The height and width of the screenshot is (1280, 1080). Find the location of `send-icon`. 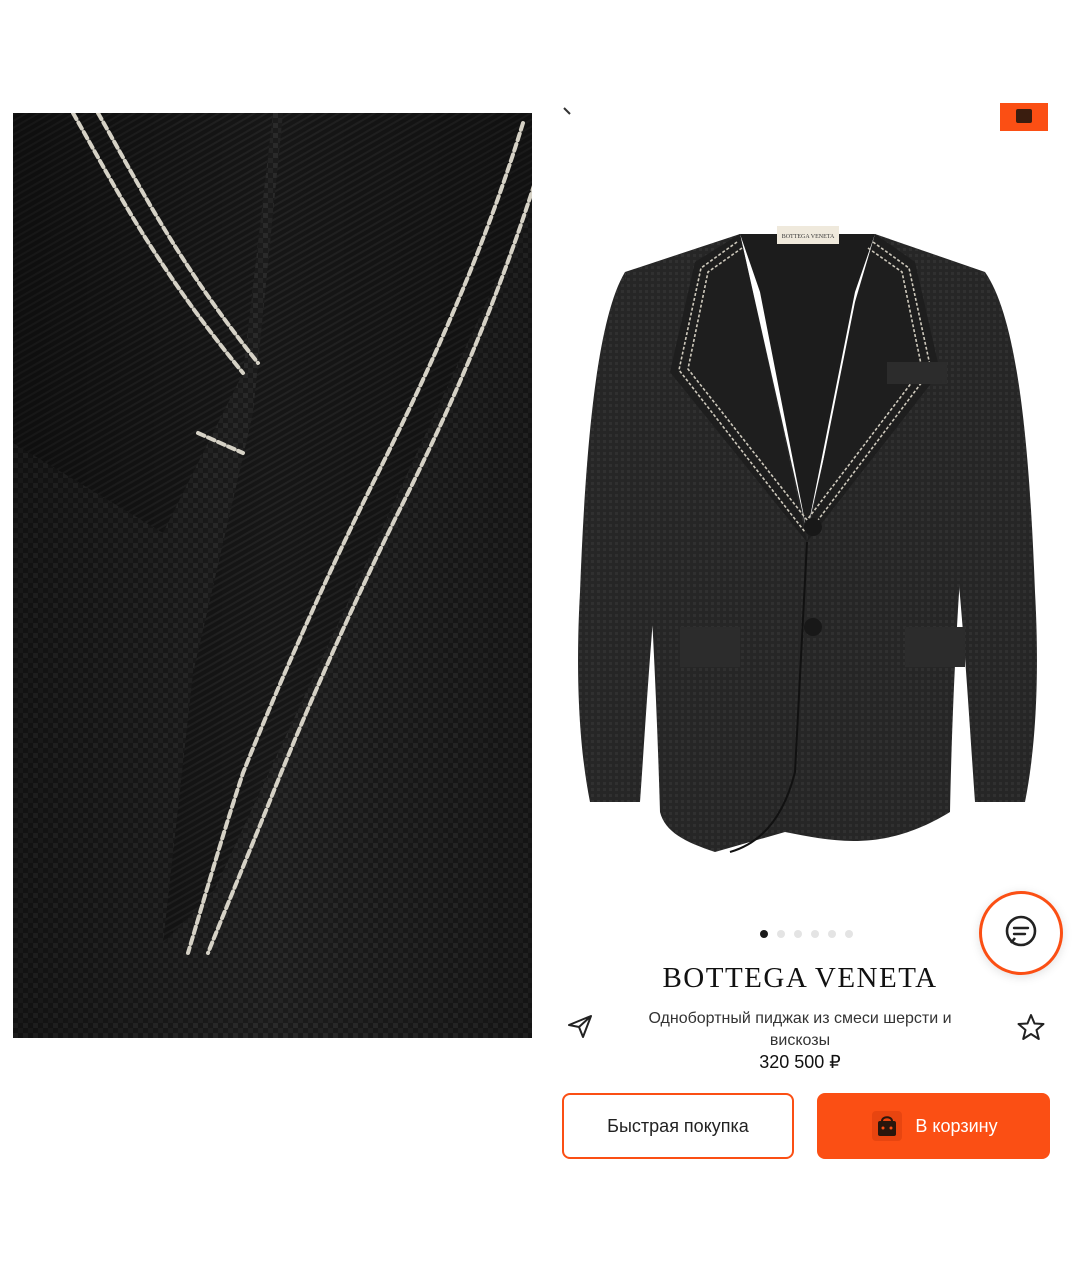

send-icon is located at coordinates (580, 1026).